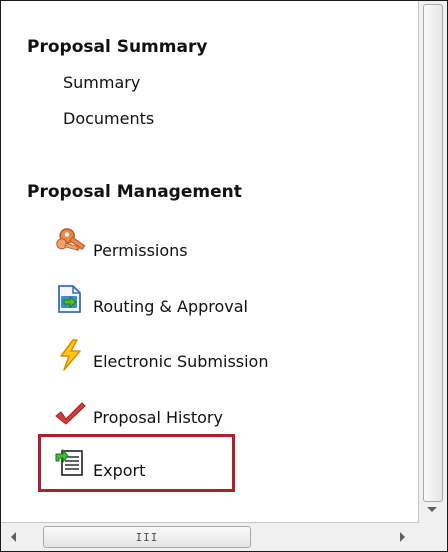  I want to click on documents-link: Documents, so click(108, 118).